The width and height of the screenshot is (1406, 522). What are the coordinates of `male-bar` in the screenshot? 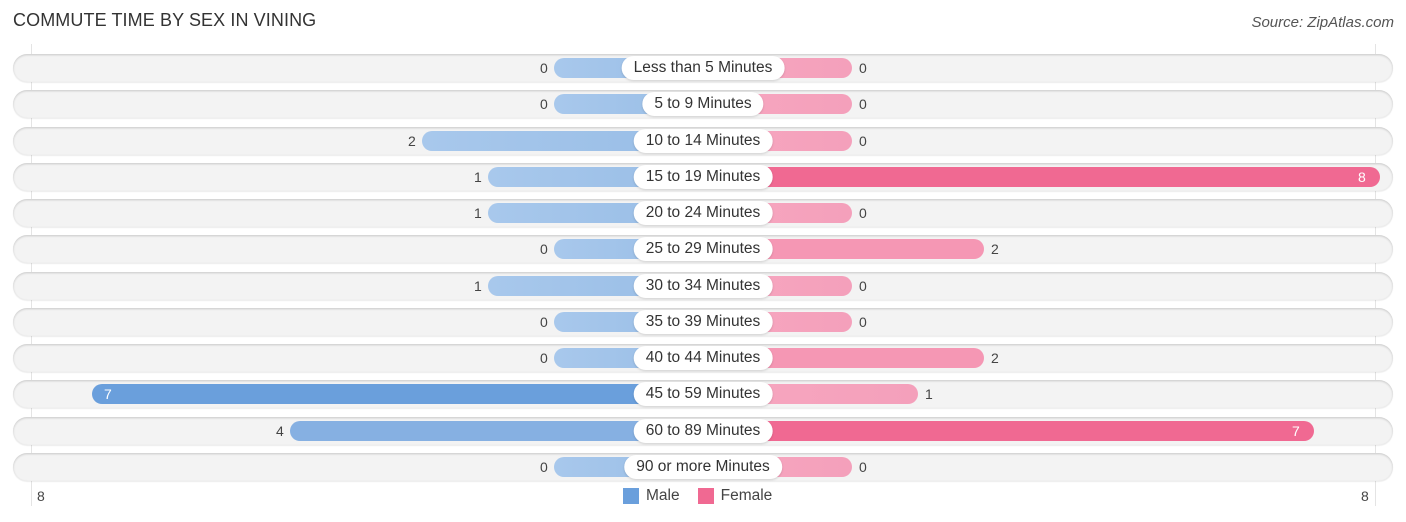 It's located at (397, 394).